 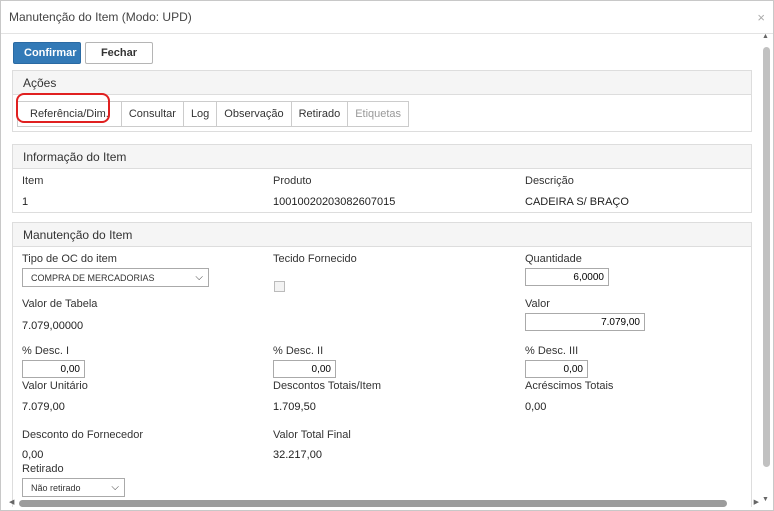 What do you see at coordinates (25, 202) in the screenshot?
I see `item-value: 1` at bounding box center [25, 202].